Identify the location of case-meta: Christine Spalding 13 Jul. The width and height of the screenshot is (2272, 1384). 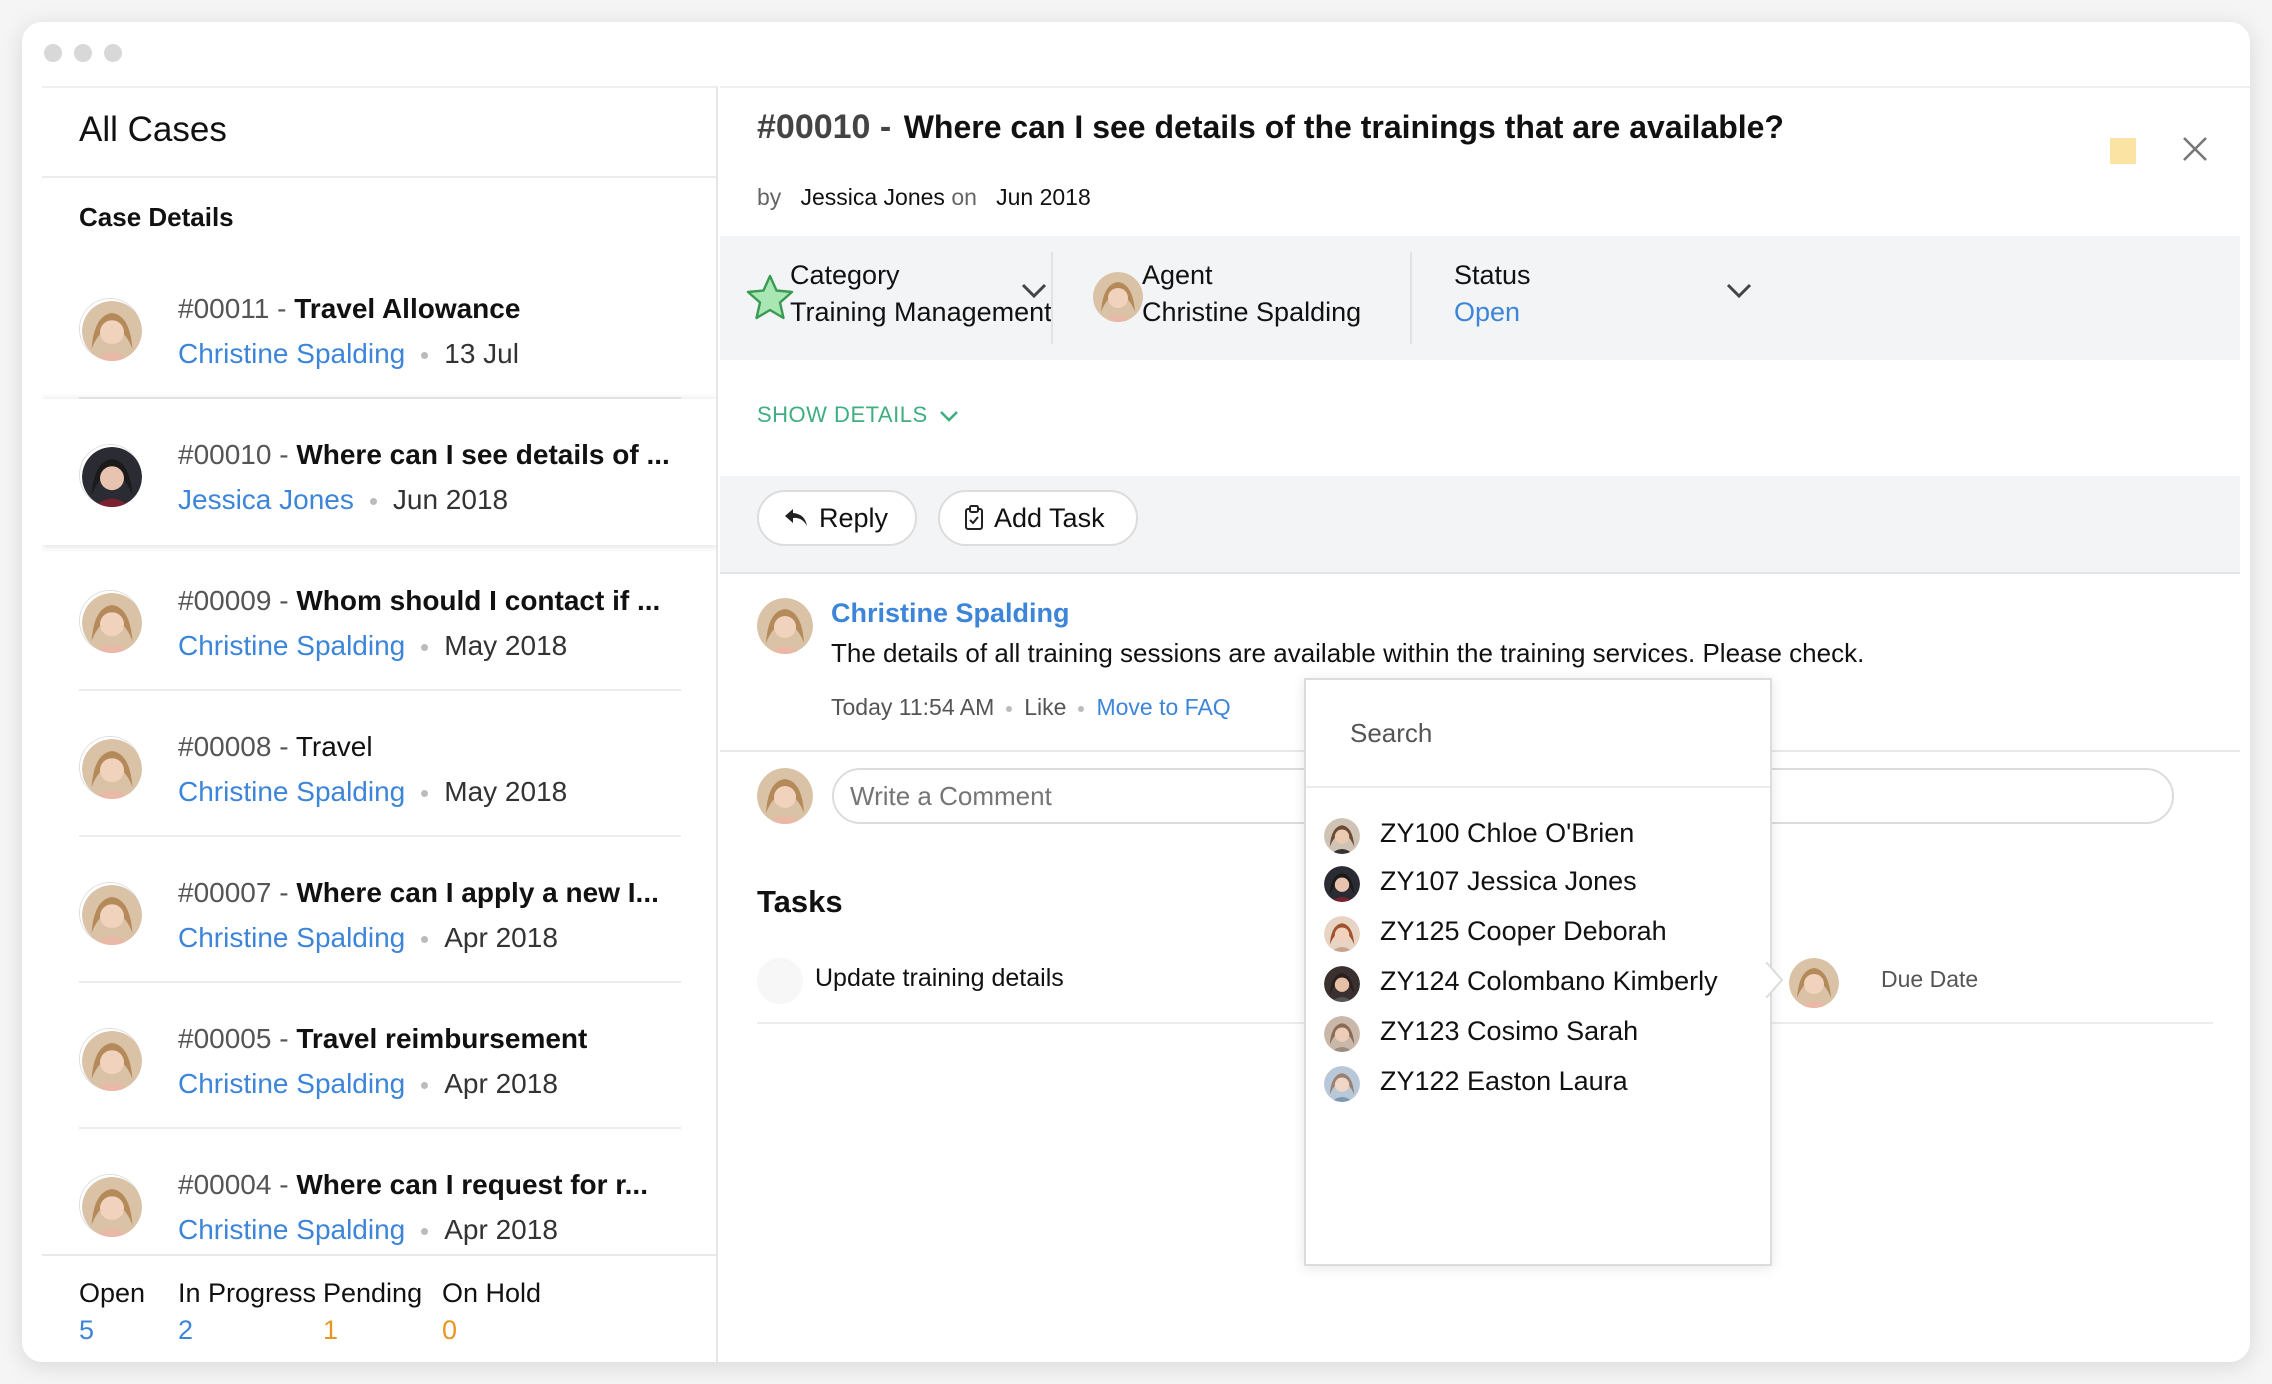
(348, 354).